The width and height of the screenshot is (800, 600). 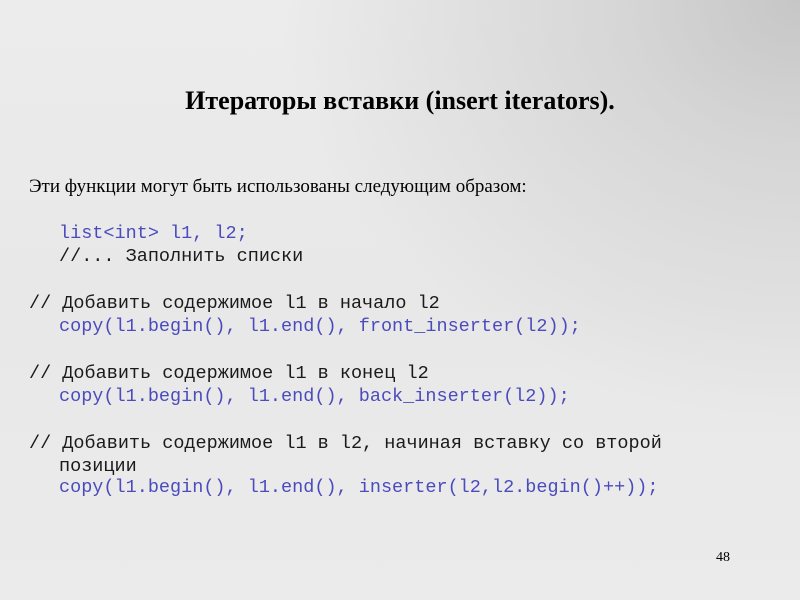 I want to click on code-declaration: list<int> l1, l2;, so click(x=153, y=233).